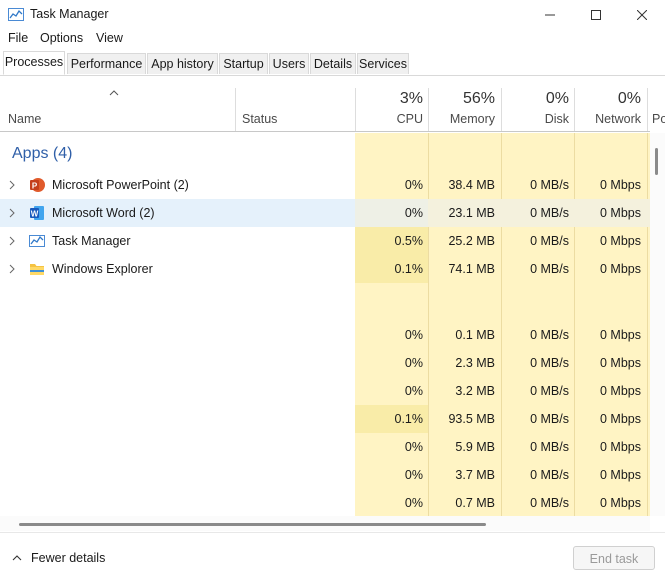 The width and height of the screenshot is (665, 585). I want to click on memory-cell: 0.1 MB, so click(475, 335).